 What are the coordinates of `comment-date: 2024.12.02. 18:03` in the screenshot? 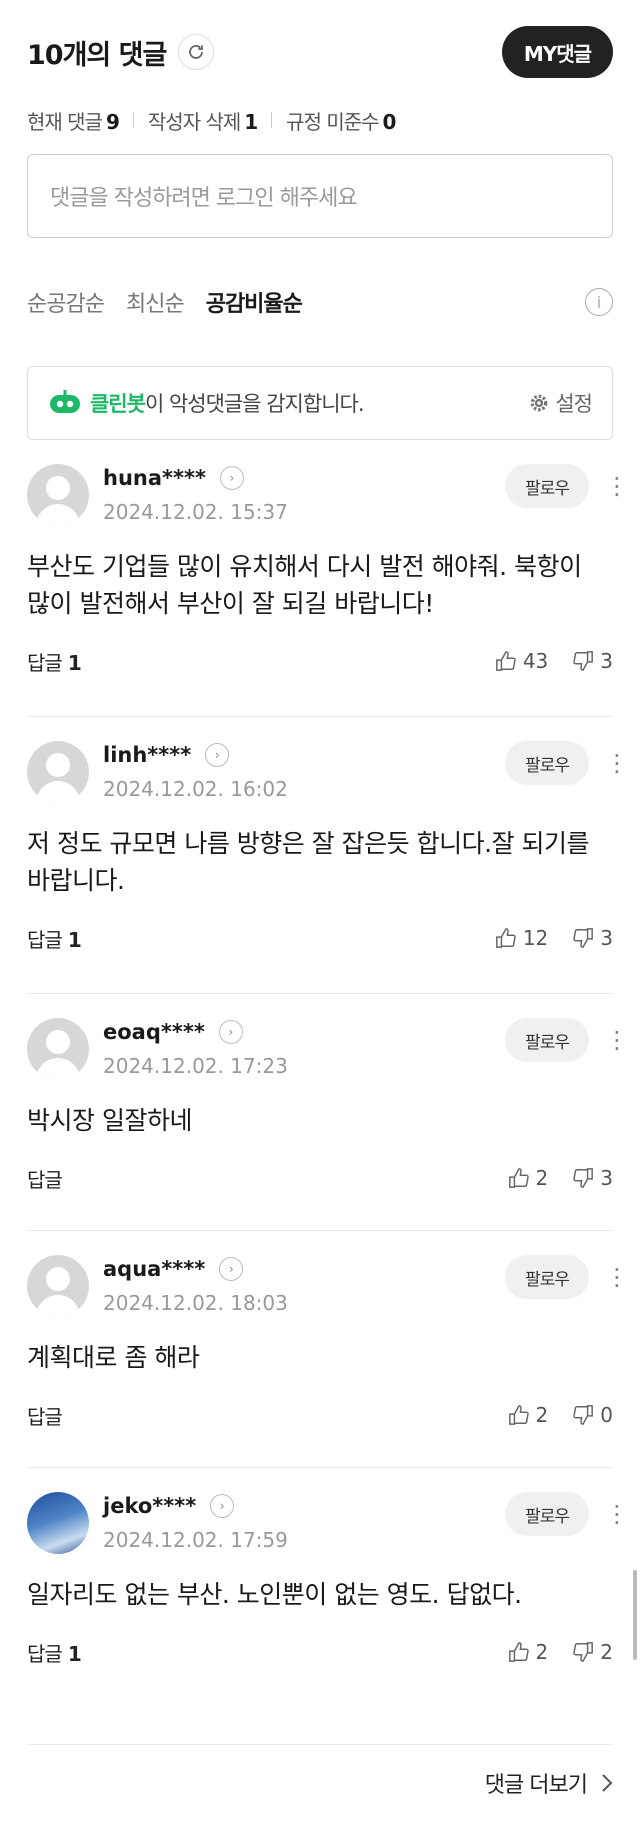 It's located at (195, 1303).